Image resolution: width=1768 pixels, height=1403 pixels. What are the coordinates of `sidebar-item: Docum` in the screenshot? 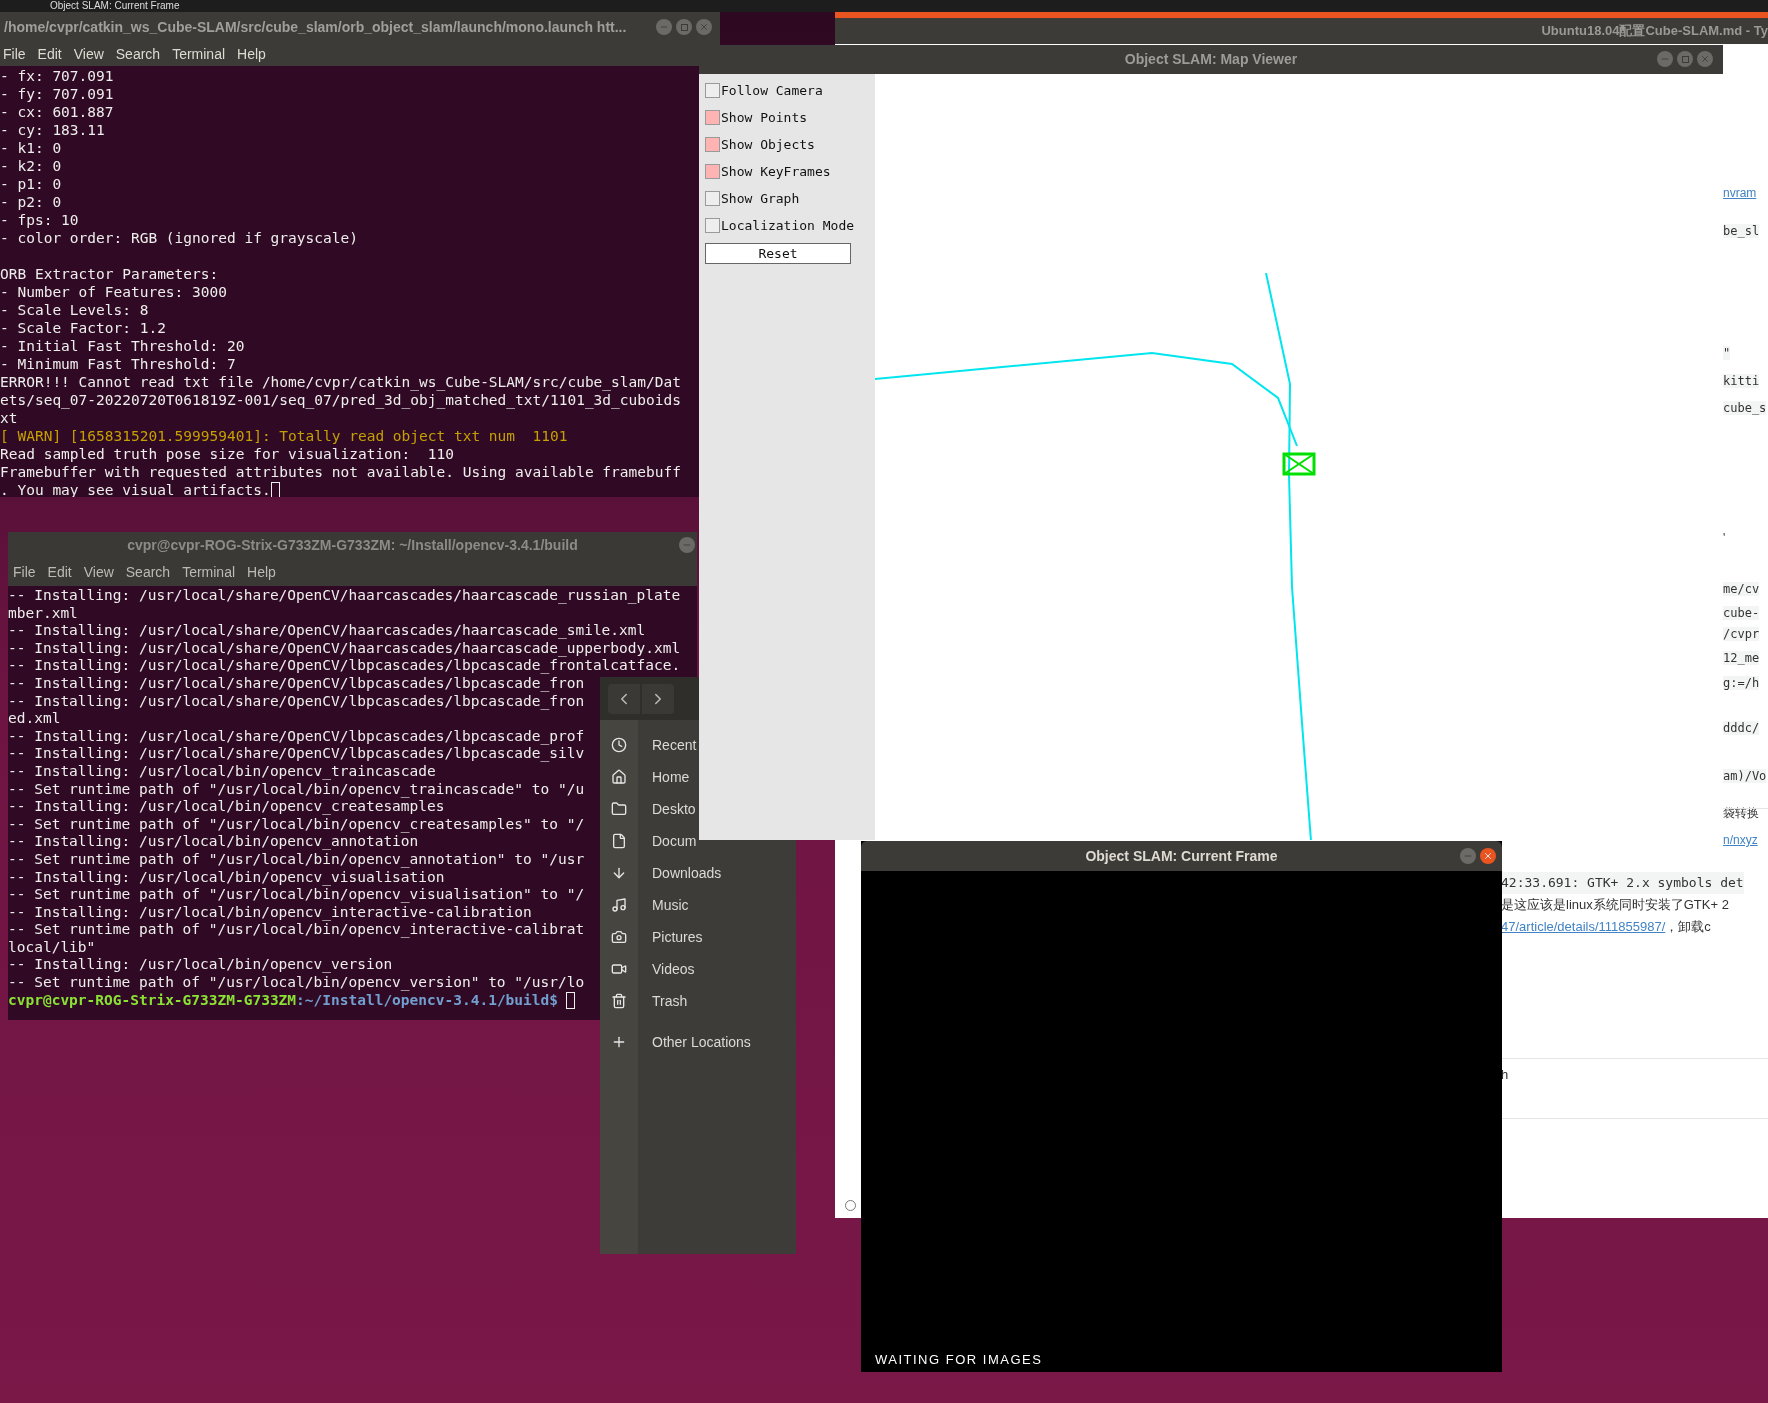 It's located at (674, 841).